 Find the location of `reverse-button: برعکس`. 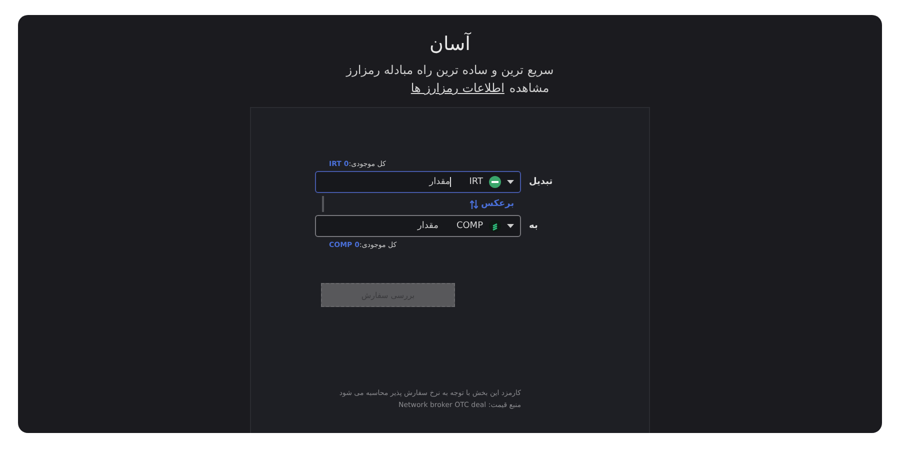

reverse-button: برعکس is located at coordinates (492, 204).